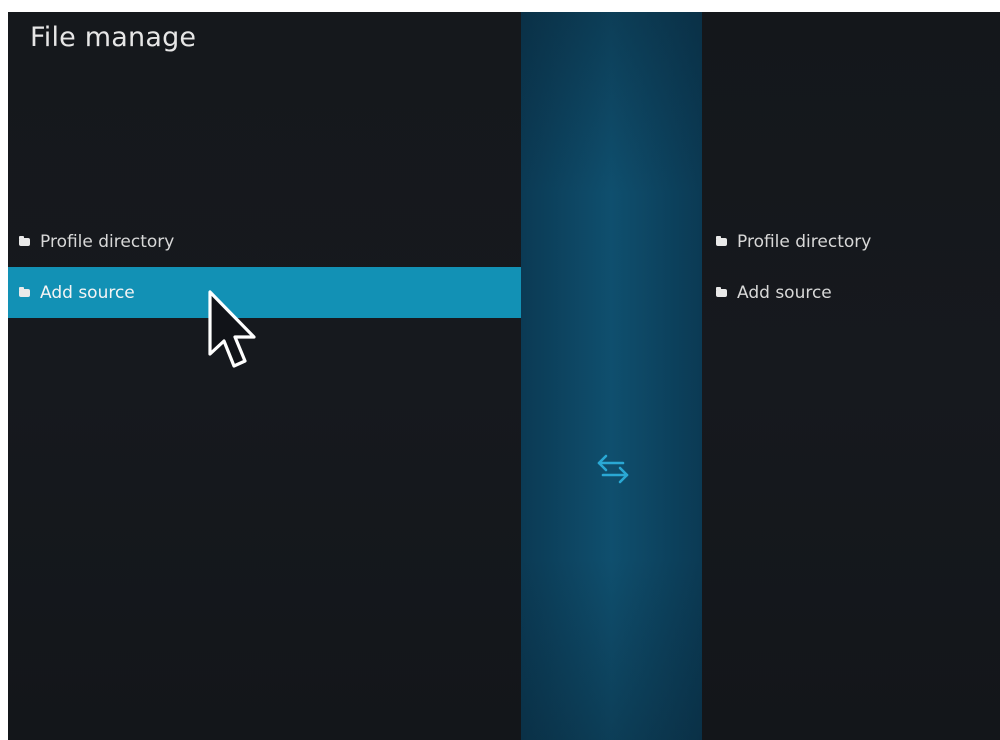  Describe the element at coordinates (613, 469) in the screenshot. I see `swap-arrows-icon` at that location.